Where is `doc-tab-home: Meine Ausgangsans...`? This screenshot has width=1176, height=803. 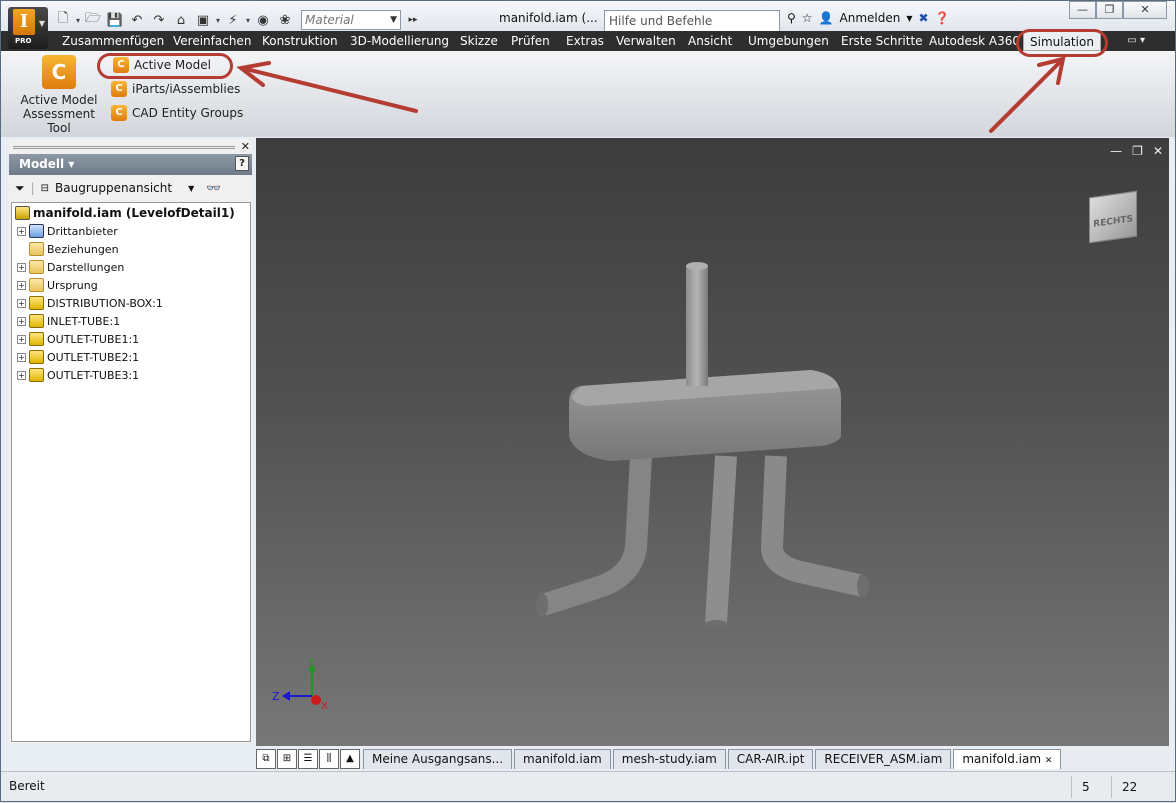
doc-tab-home: Meine Ausgangsans... is located at coordinates (438, 759).